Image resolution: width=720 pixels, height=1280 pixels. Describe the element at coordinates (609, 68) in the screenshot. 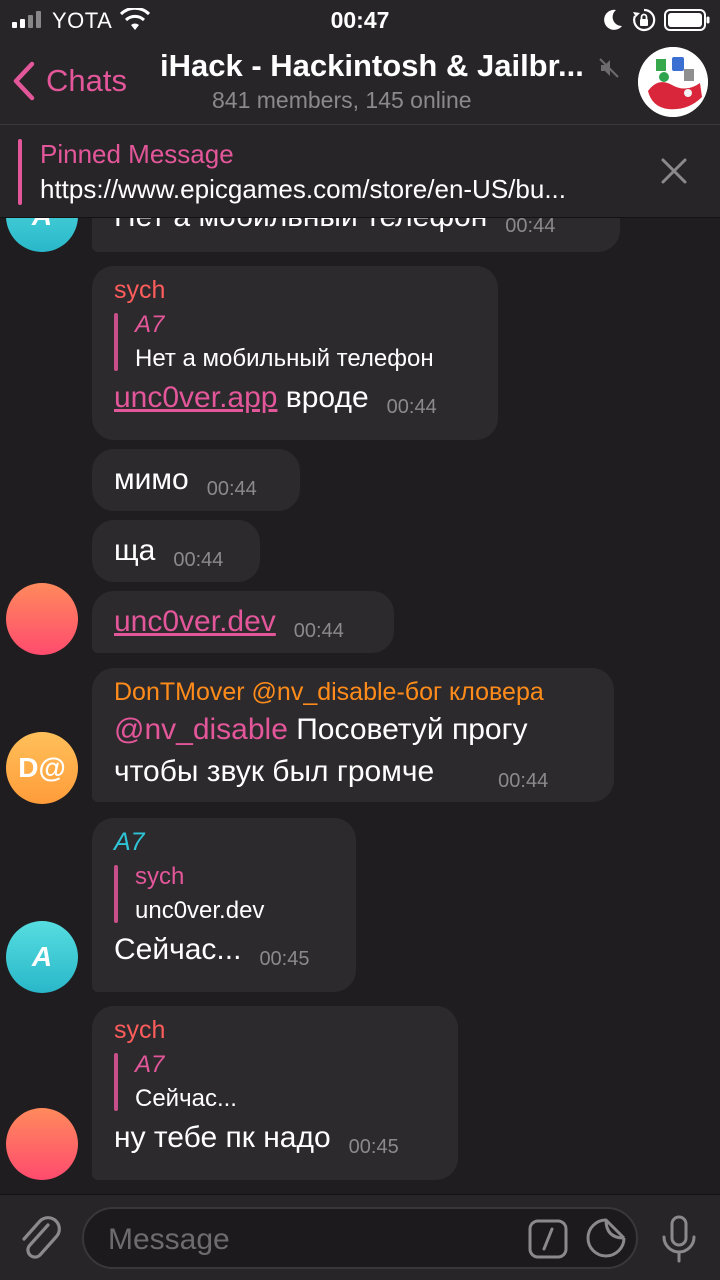

I see `muted-speaker-icon` at that location.